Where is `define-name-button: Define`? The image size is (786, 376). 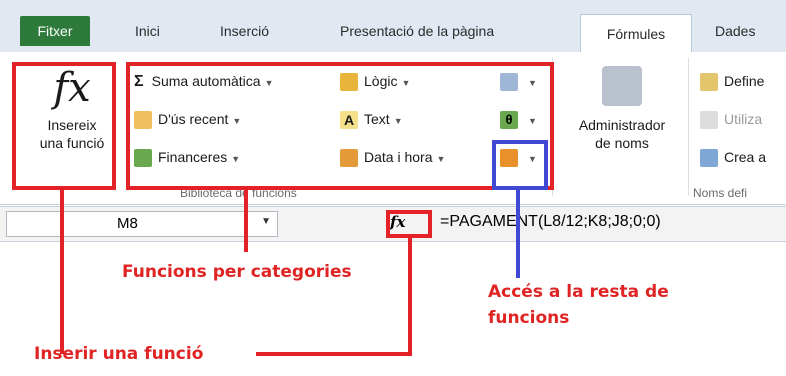 define-name-button: Define is located at coordinates (732, 82).